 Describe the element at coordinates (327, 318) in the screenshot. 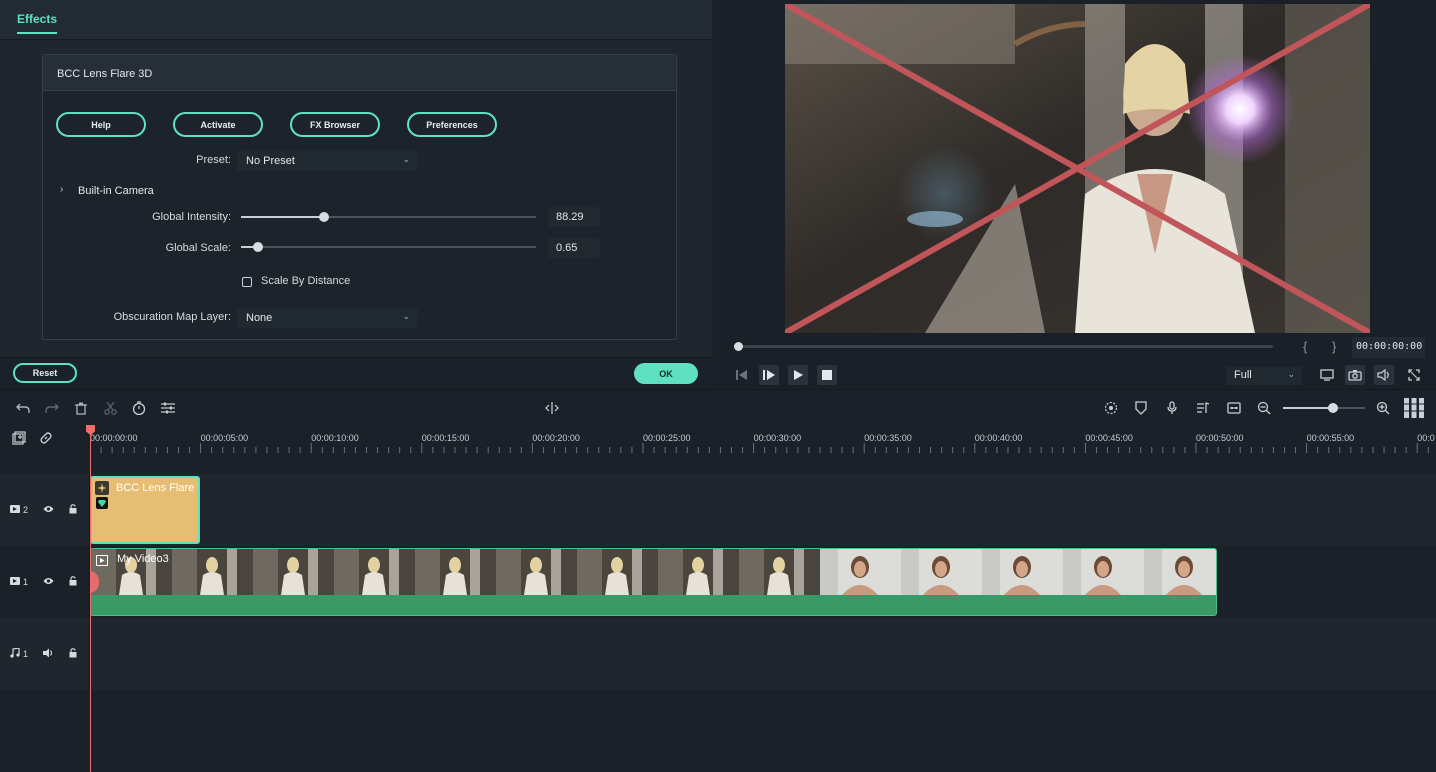

I see `obscuration-dropdown: None ⌄` at that location.